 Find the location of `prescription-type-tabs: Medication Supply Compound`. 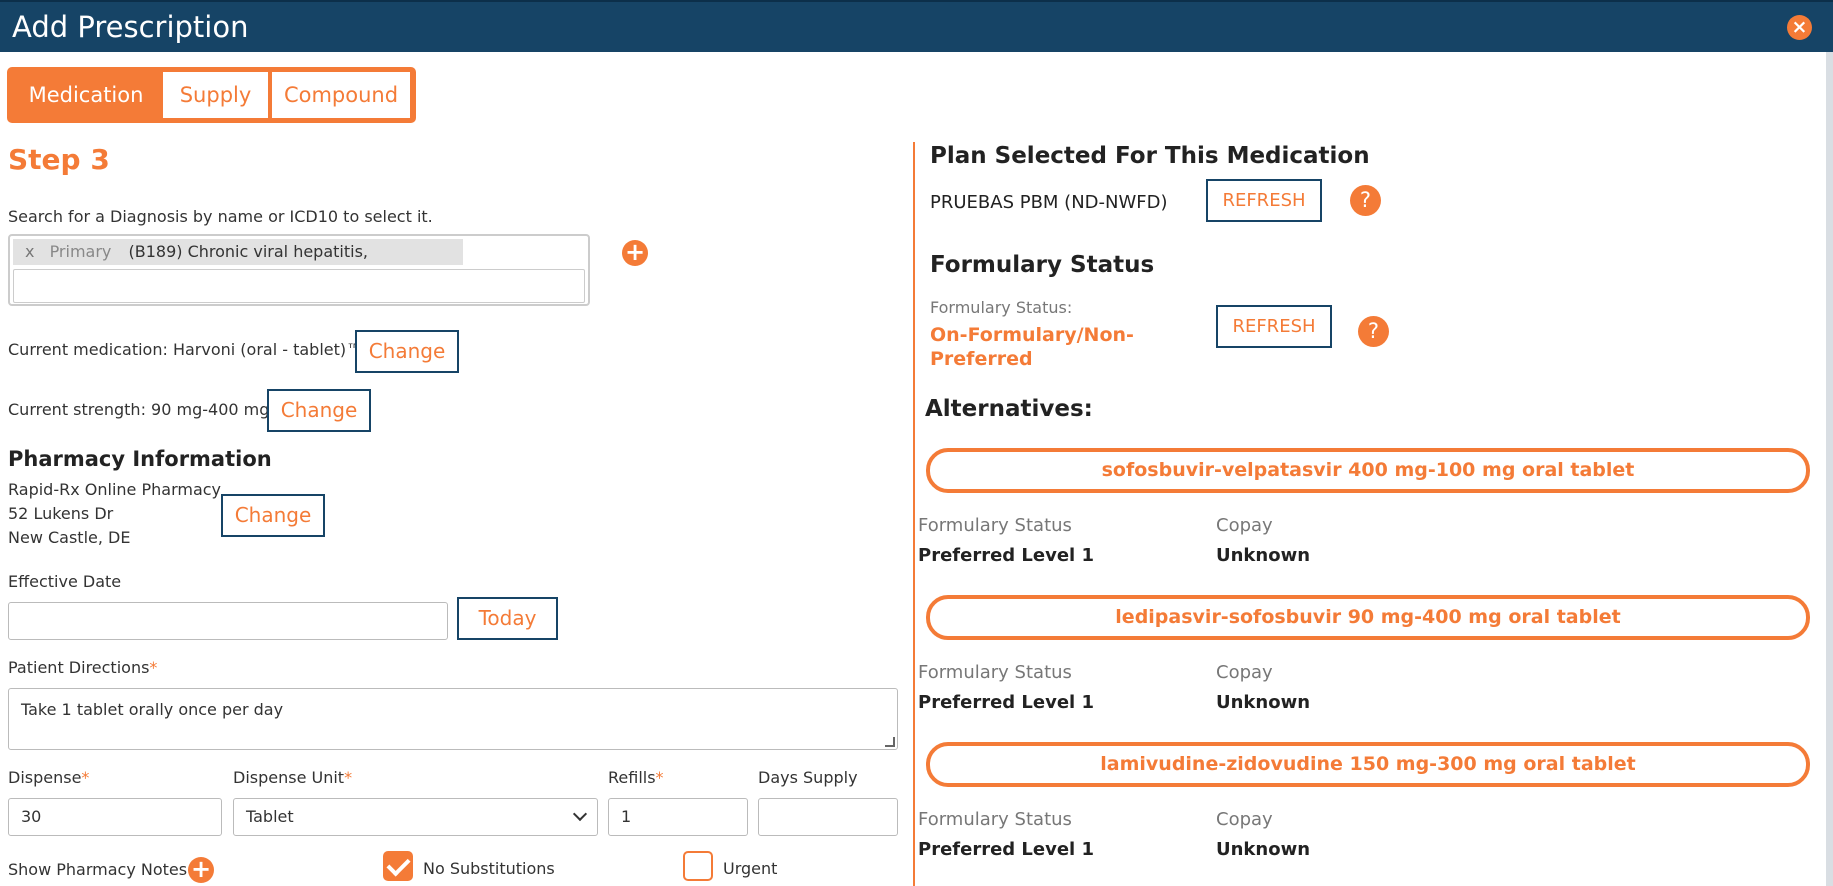

prescription-type-tabs: Medication Supply Compound is located at coordinates (211, 95).